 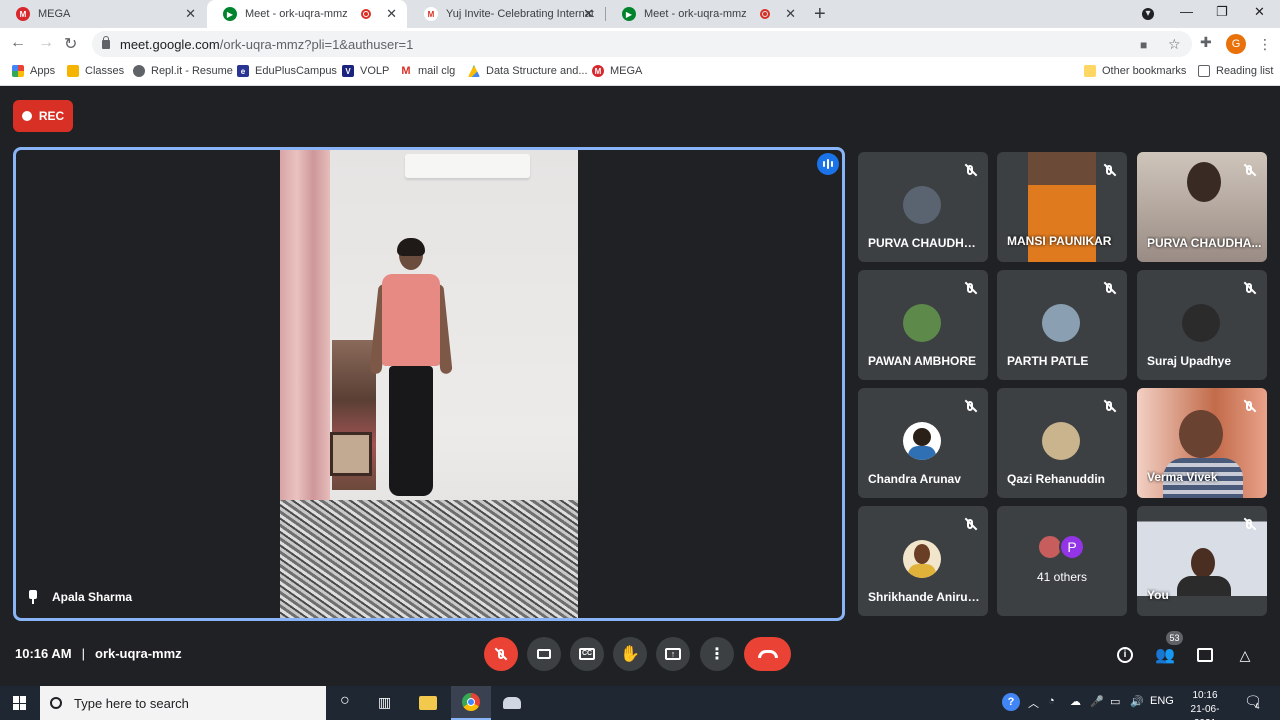 I want to click on bookmark-other: Other bookmarks, so click(x=1135, y=71).